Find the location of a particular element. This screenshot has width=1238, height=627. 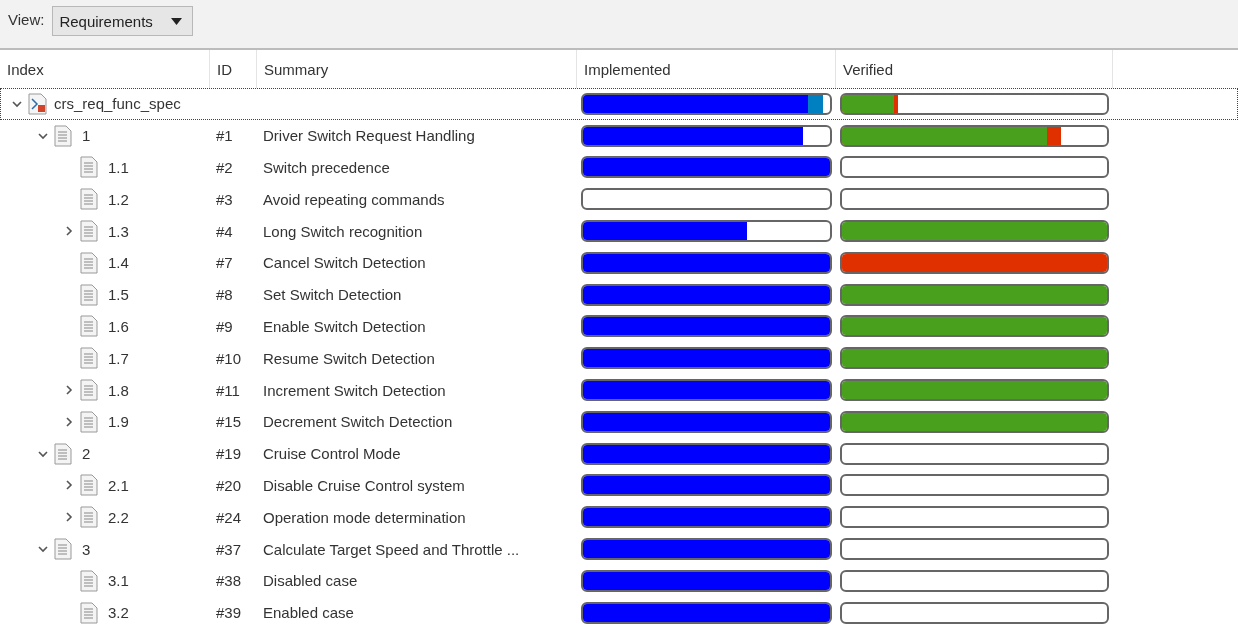

requirement-set-name: crs_req_func_spec is located at coordinates (117, 104).